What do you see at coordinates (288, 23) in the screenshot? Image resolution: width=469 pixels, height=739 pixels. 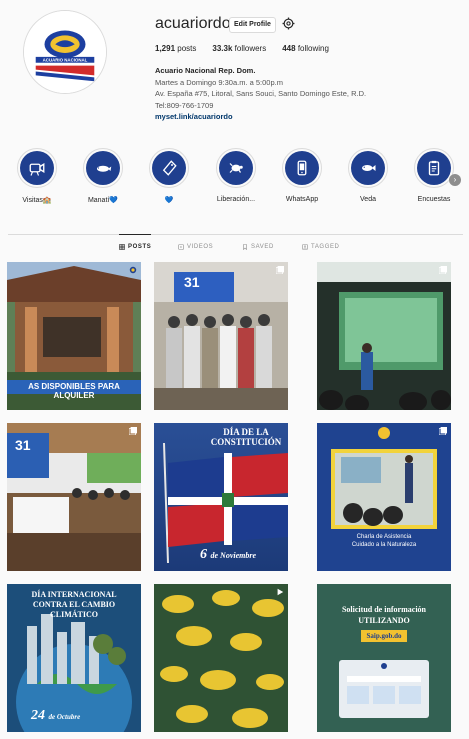 I see `settings-gear-icon` at bounding box center [288, 23].